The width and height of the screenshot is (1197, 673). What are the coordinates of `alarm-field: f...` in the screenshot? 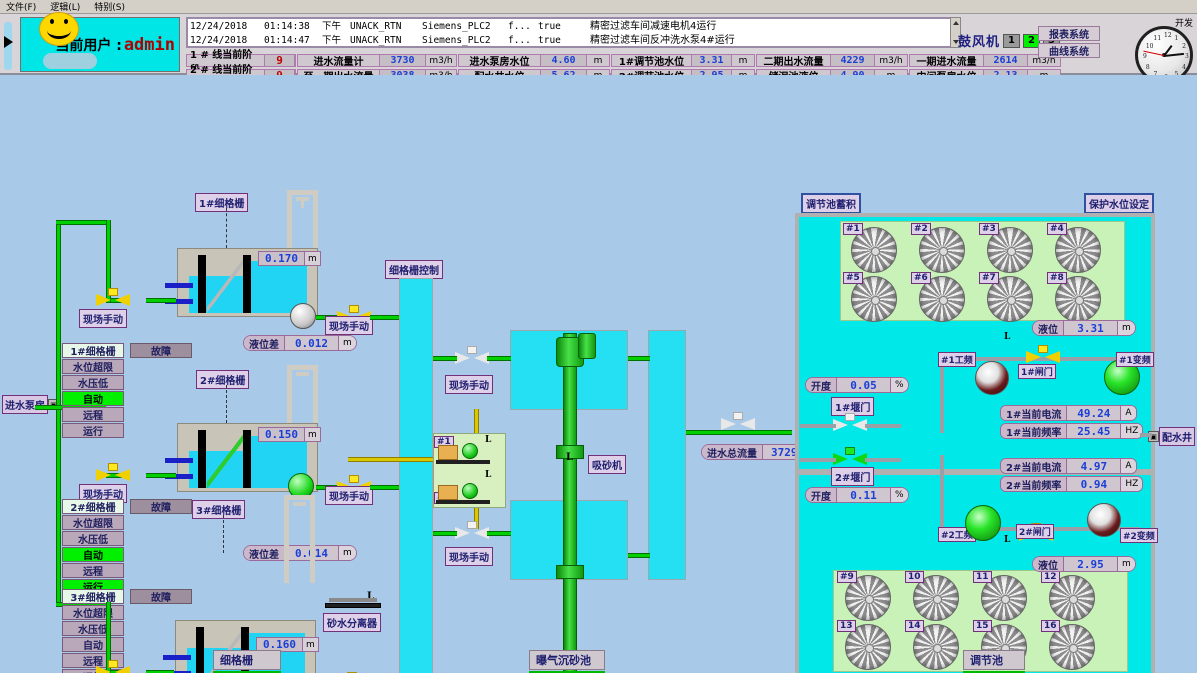 It's located at (519, 26).